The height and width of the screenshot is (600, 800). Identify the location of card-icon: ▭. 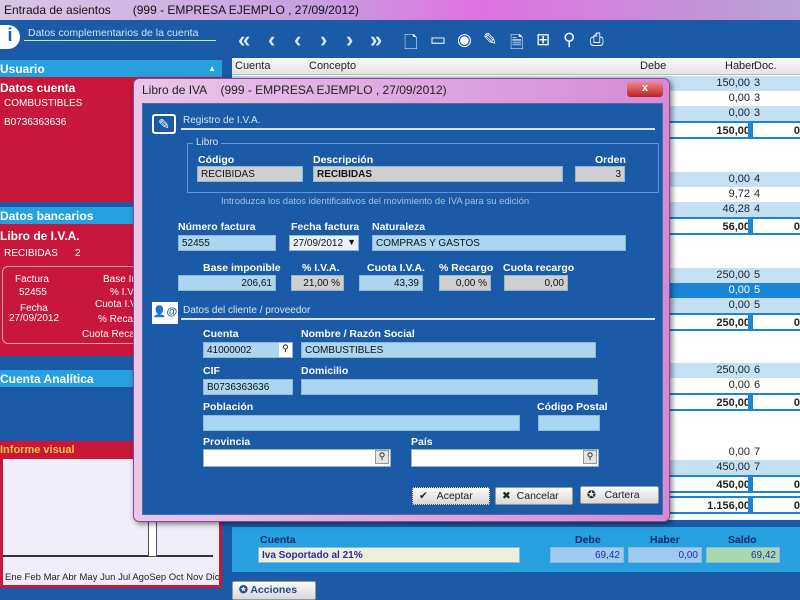
(438, 40).